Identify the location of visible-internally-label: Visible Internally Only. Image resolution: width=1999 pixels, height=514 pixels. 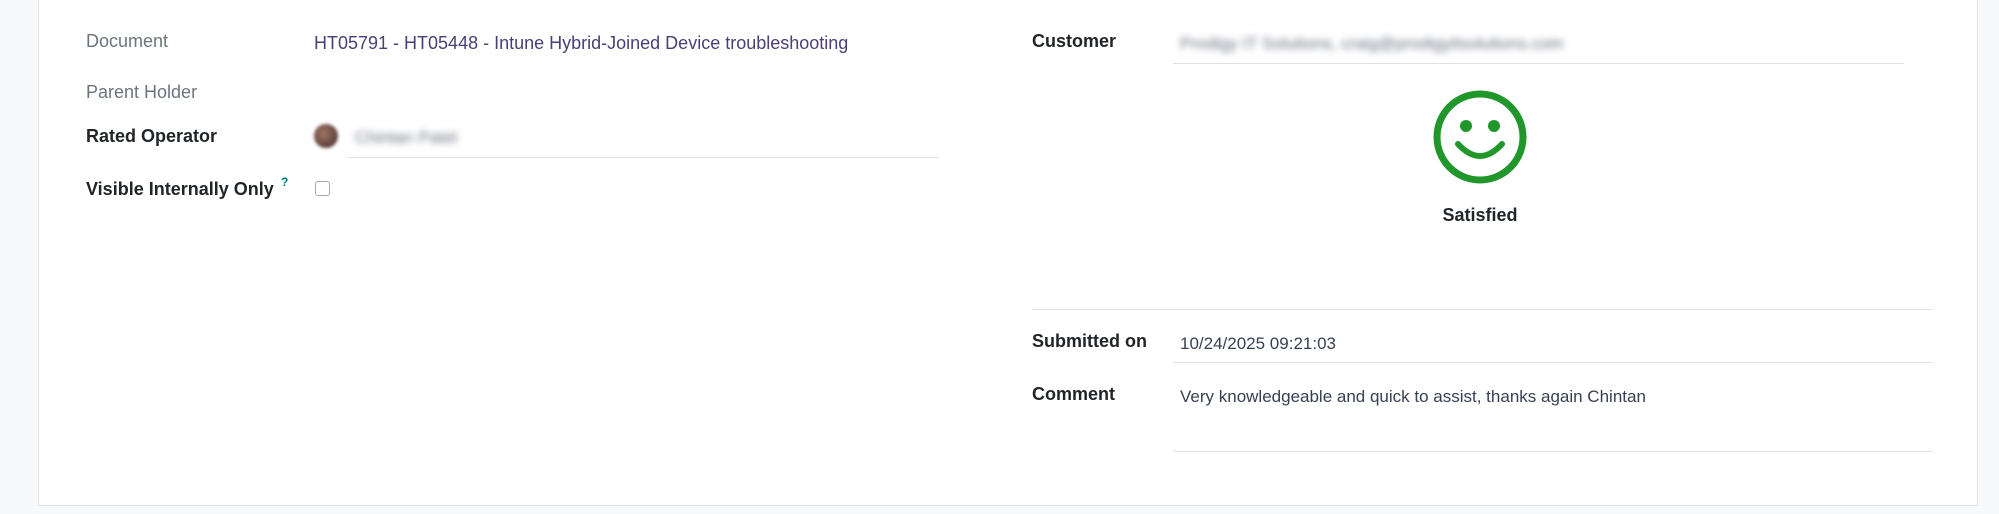
(180, 189).